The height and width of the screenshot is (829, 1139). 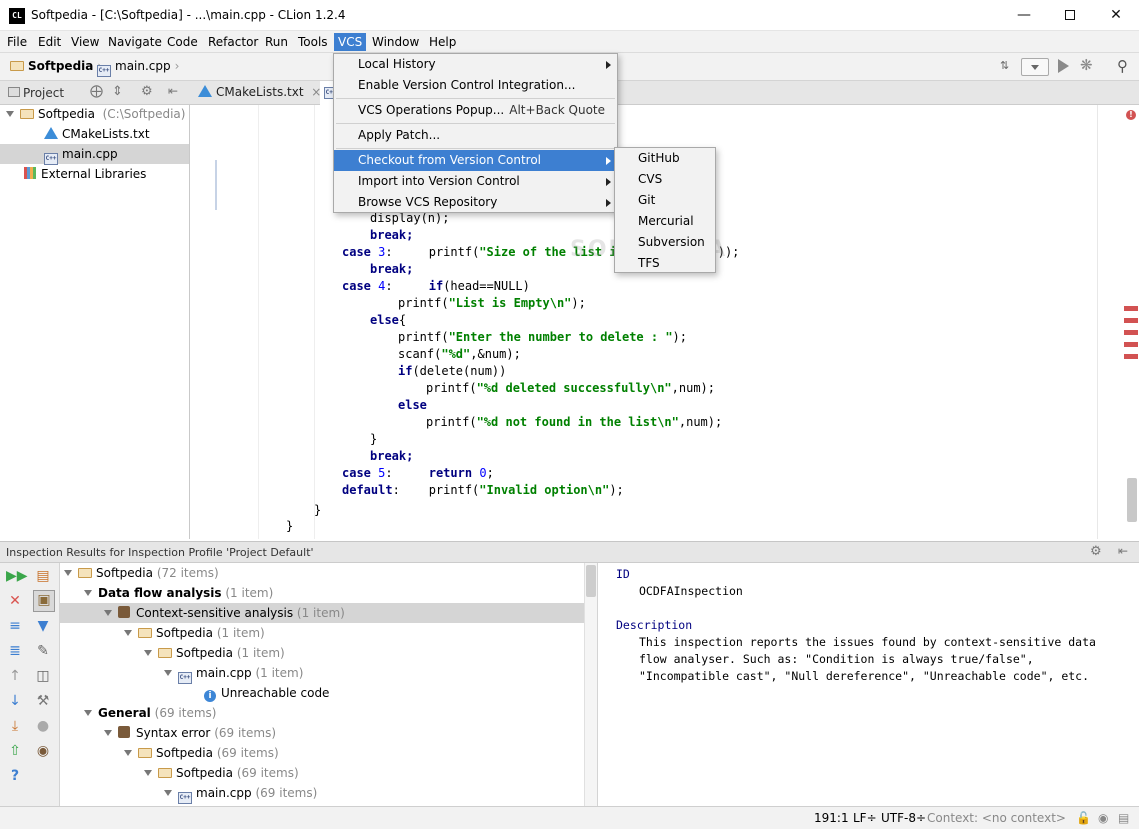 What do you see at coordinates (475, 160) in the screenshot?
I see `menu-item-checkout-from-vcs: Checkout from Version Control` at bounding box center [475, 160].